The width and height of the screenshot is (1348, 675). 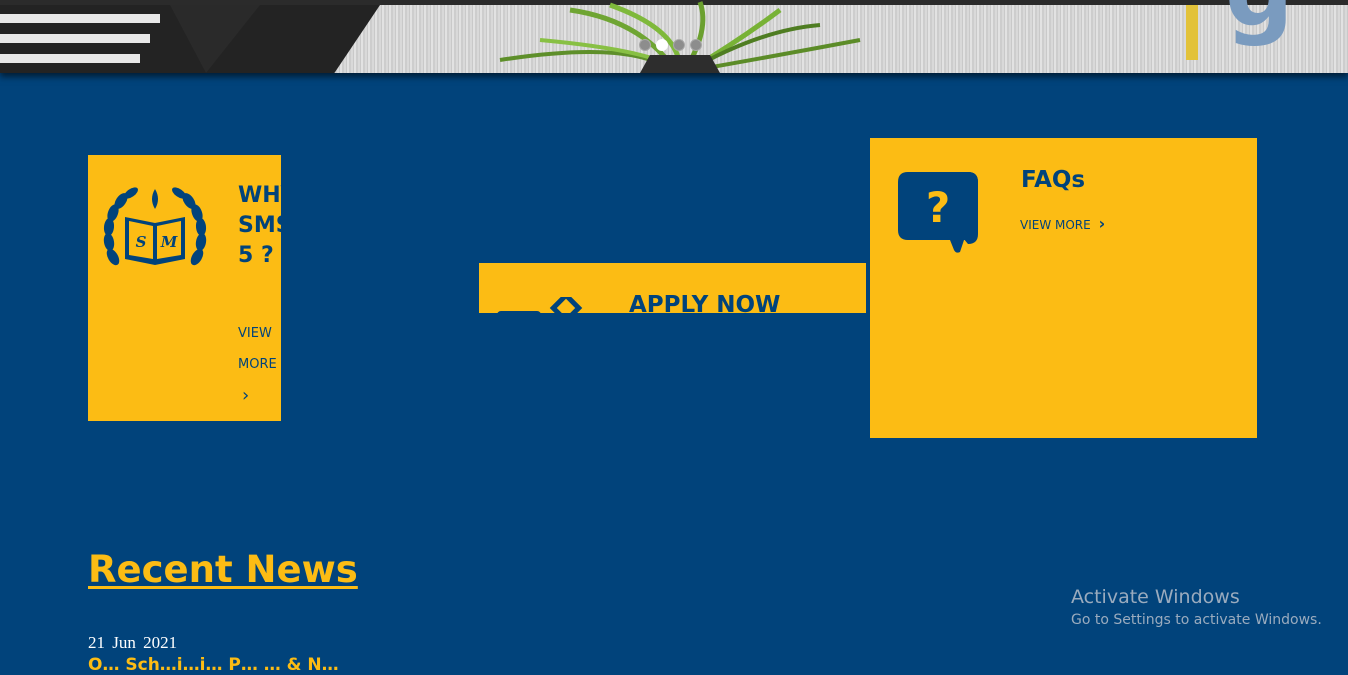 What do you see at coordinates (184, 288) in the screenshot?
I see `why-sms-card: S M WHY SMS 5 ? VIEW MORE ›` at bounding box center [184, 288].